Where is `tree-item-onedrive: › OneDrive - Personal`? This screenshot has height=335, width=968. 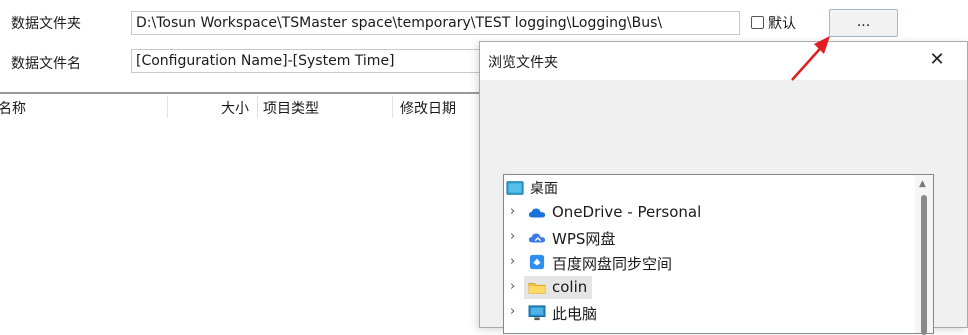
tree-item-onedrive: › OneDrive - Personal is located at coordinates (709, 213).